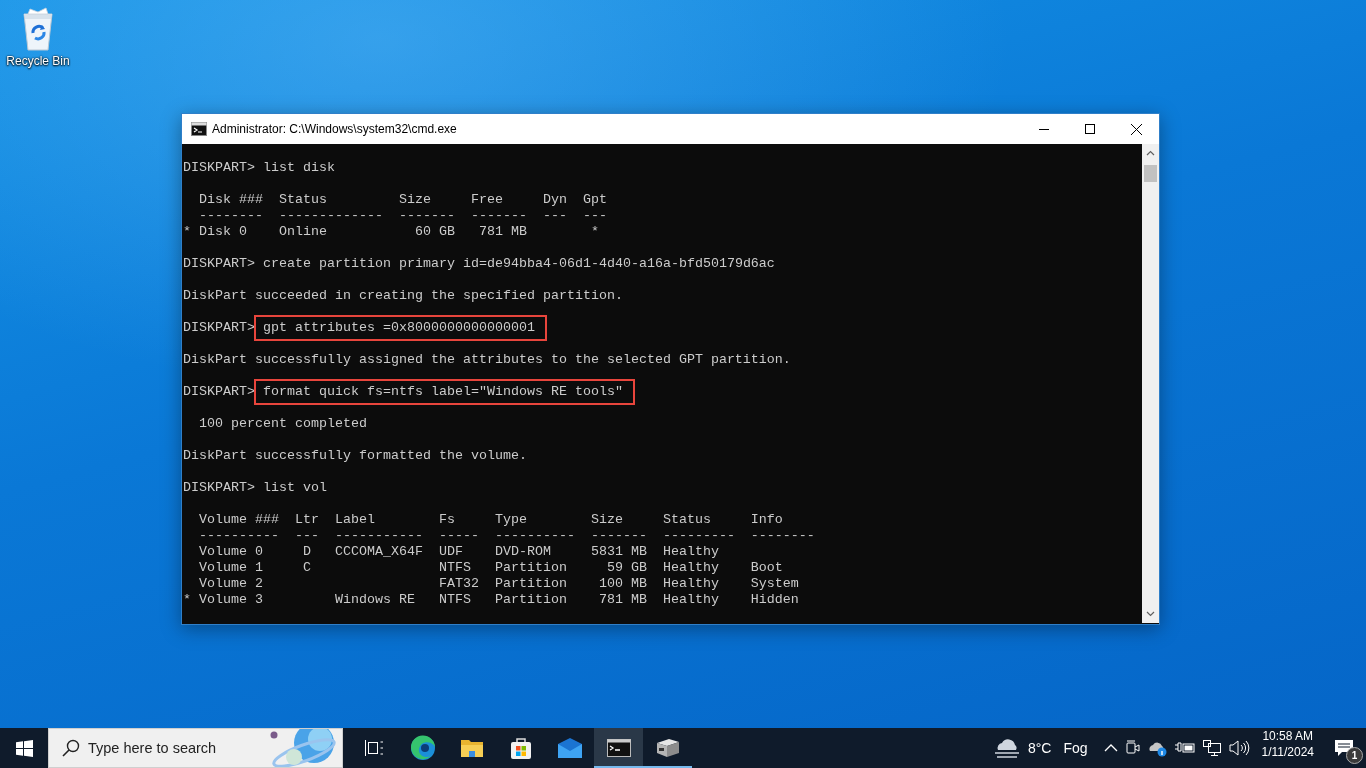 This screenshot has width=1366, height=768. Describe the element at coordinates (400, 328) in the screenshot. I see `highlighted-command: gpt attributes =0x8000000000000001` at that location.